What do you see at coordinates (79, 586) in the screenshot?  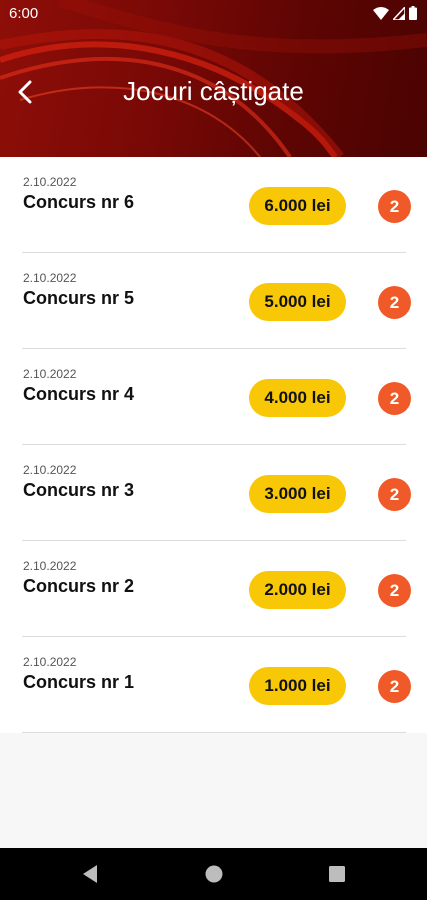 I see `game-title: Concurs nr 2` at bounding box center [79, 586].